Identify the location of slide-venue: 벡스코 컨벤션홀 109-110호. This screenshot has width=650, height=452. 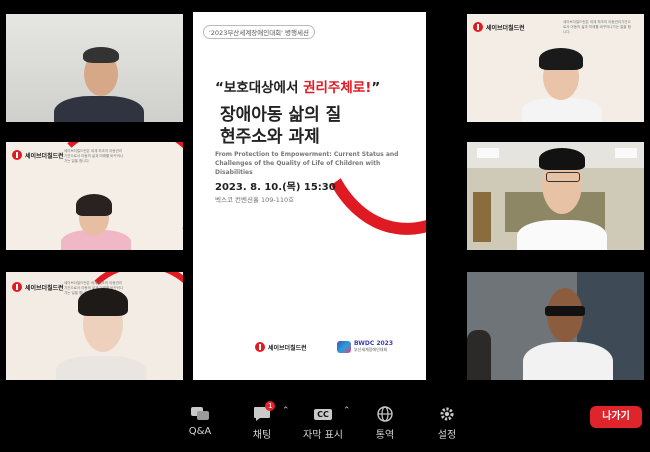
(255, 200).